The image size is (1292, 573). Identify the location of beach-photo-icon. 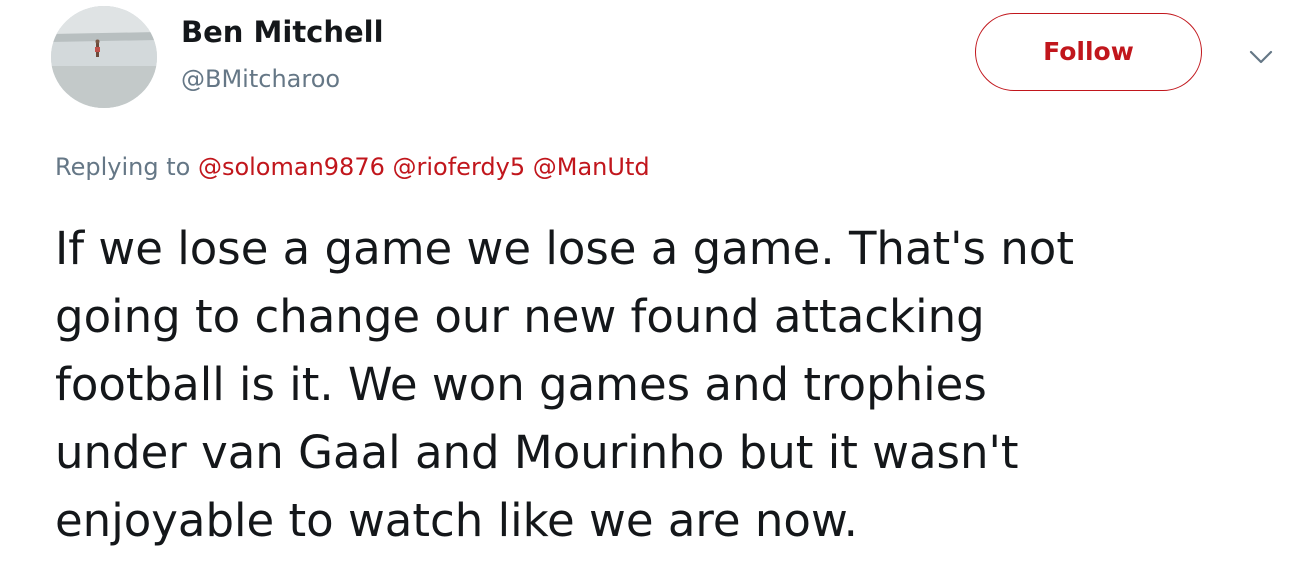
(104, 57).